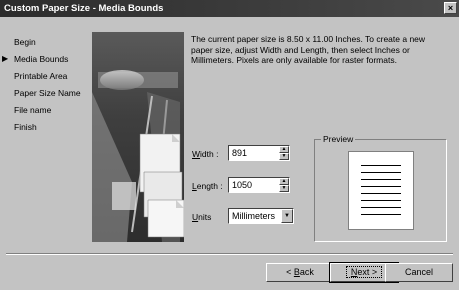 The width and height of the screenshot is (459, 290). What do you see at coordinates (419, 272) in the screenshot?
I see `cancel-button: Cancel` at bounding box center [419, 272].